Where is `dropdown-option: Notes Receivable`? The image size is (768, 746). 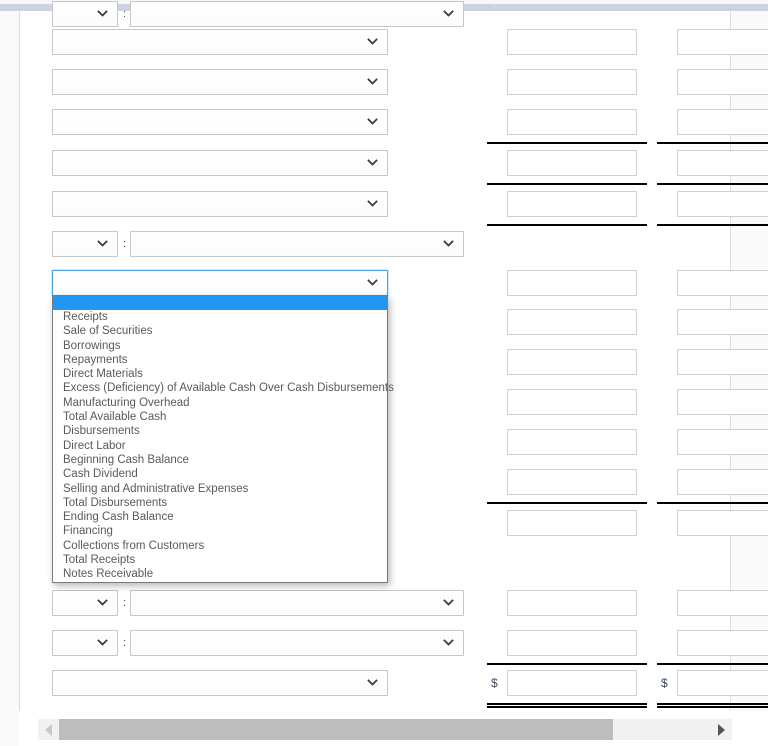
dropdown-option: Notes Receivable is located at coordinates (220, 574).